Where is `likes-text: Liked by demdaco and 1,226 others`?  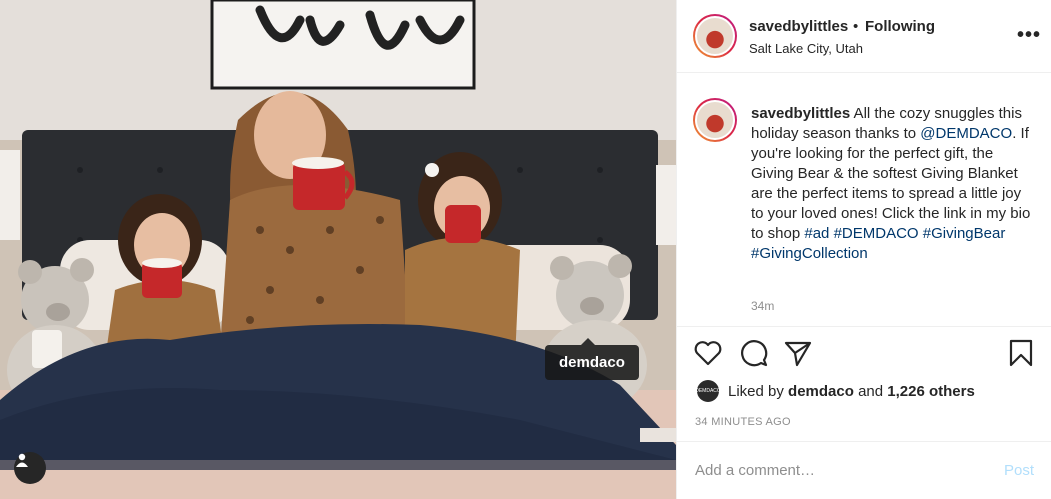 likes-text: Liked by demdaco and 1,226 others is located at coordinates (851, 391).